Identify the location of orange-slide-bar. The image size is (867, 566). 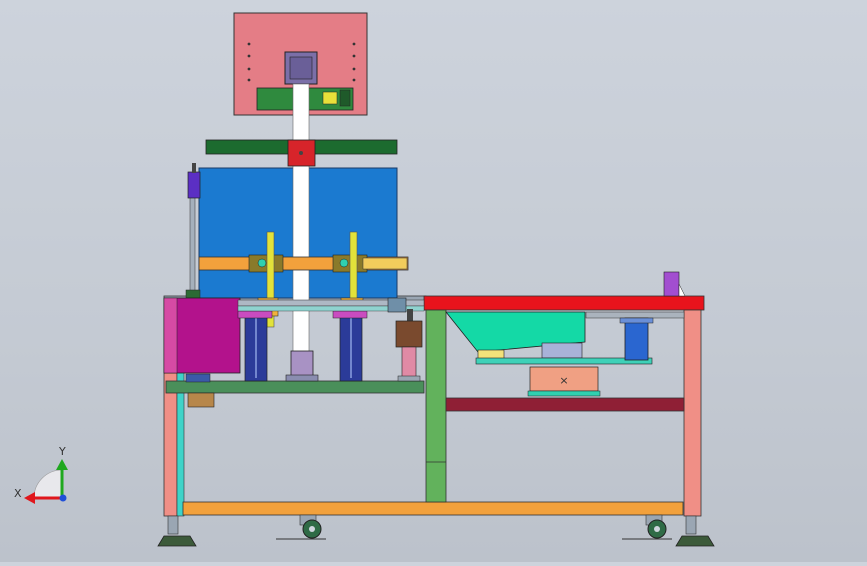
(303, 263).